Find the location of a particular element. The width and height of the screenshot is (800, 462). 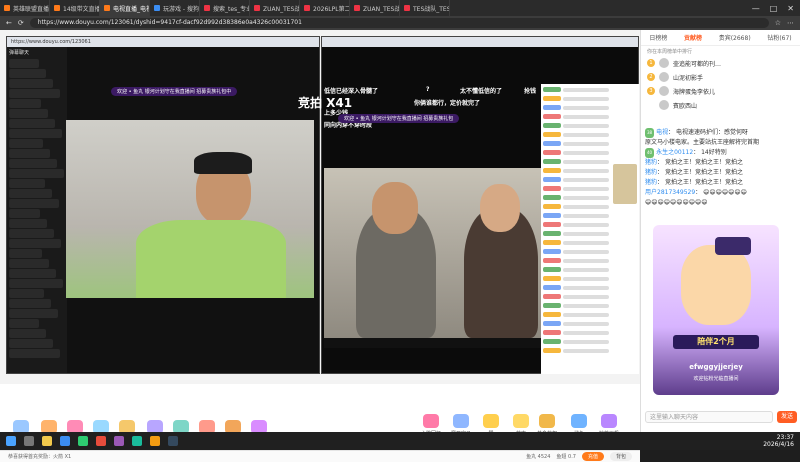

chat-username: 电视 is located at coordinates (662, 132).